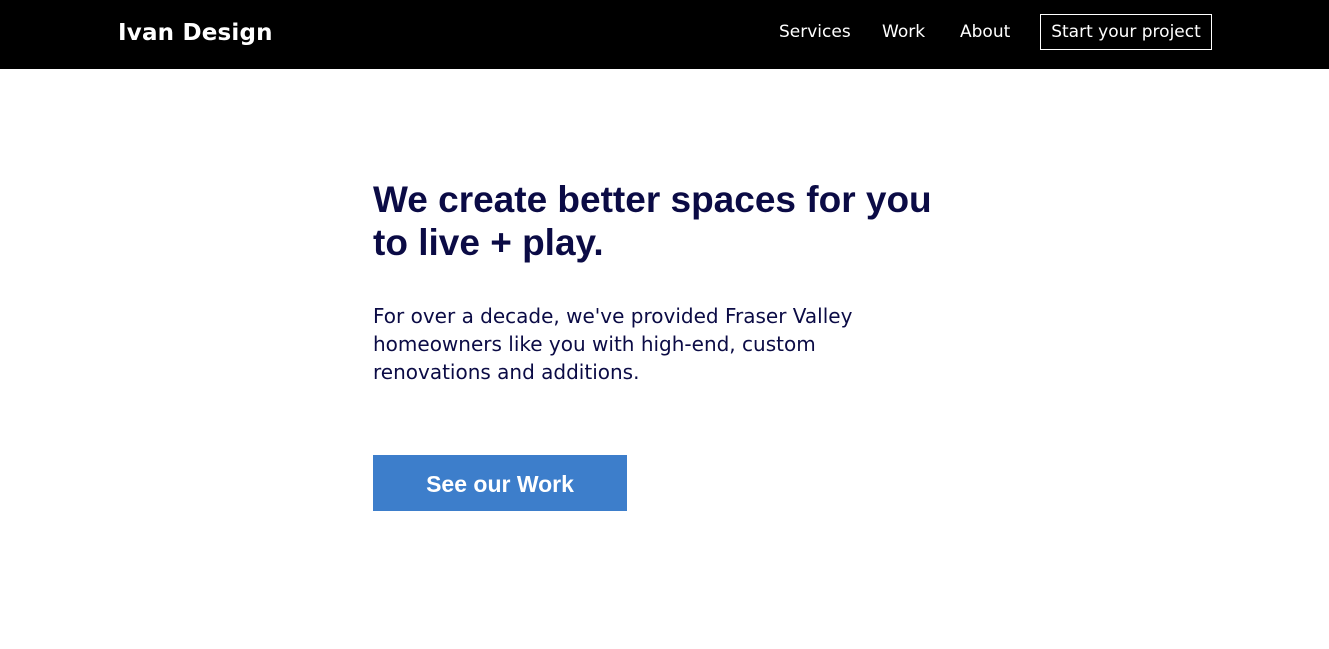 The width and height of the screenshot is (1329, 649). I want to click on nav-link-work: Work, so click(903, 32).